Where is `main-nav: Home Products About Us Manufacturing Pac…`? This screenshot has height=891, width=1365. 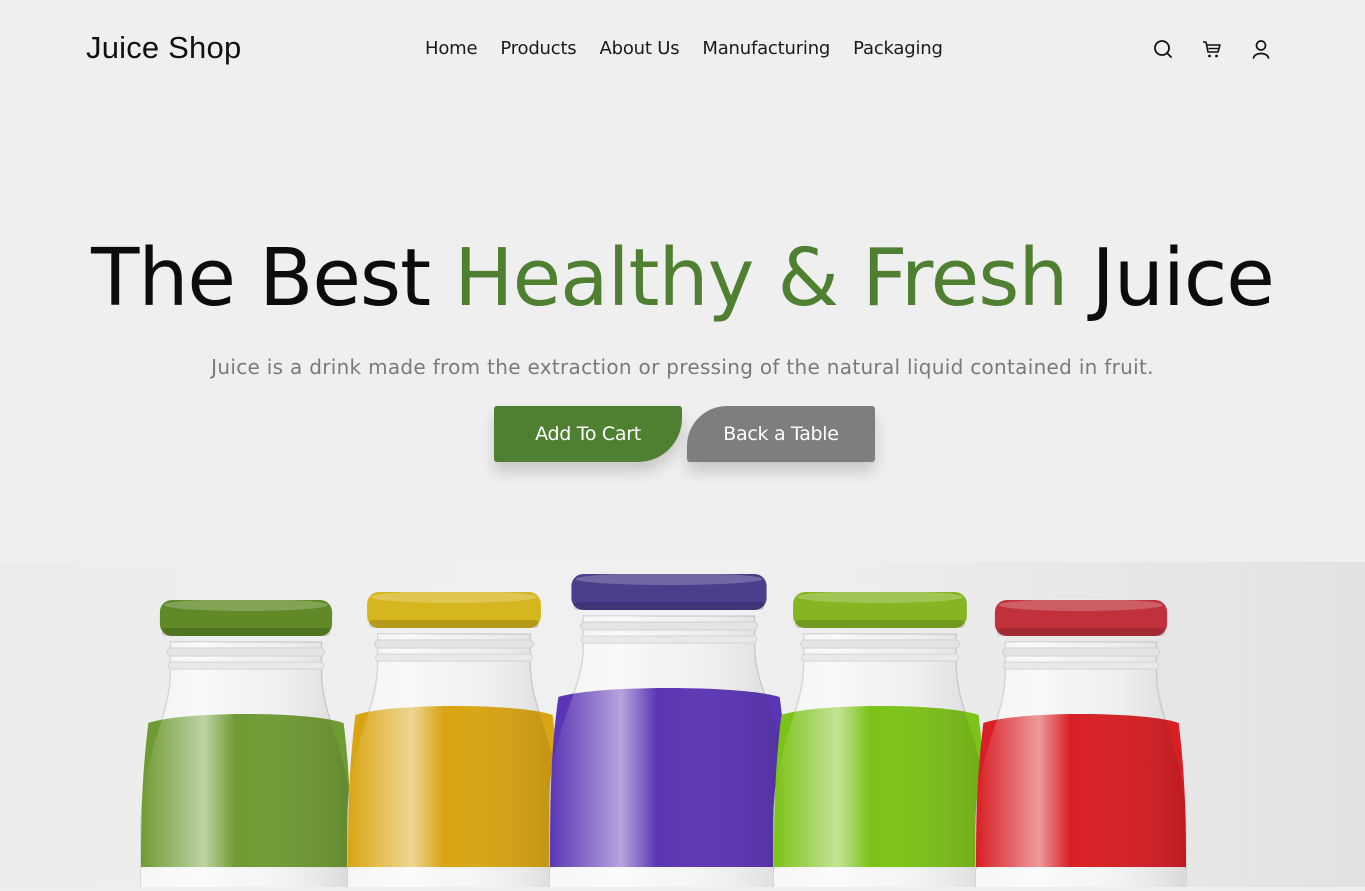
main-nav: Home Products About Us Manufacturing Pac… is located at coordinates (695, 48).